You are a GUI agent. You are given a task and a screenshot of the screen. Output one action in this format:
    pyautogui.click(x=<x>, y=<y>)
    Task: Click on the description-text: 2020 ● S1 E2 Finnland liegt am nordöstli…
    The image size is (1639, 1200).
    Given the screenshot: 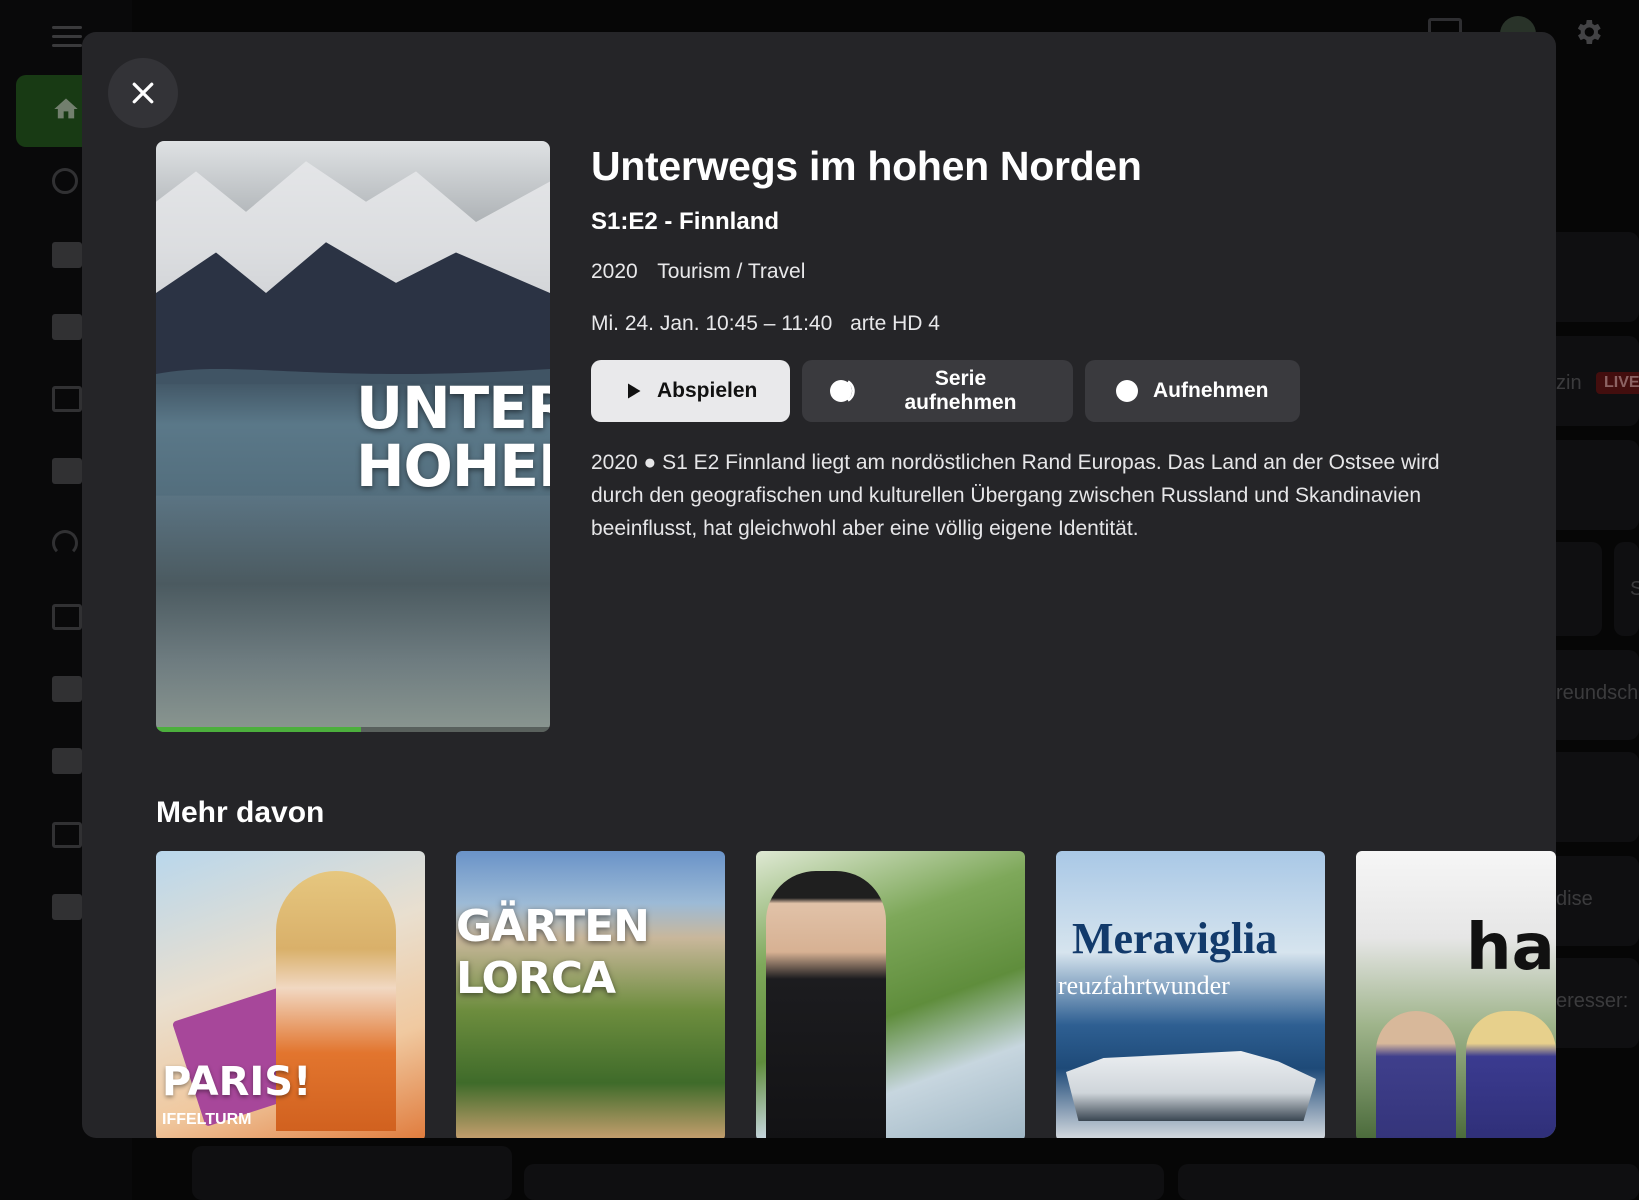 What is the action you would take?
    pyautogui.click(x=1015, y=495)
    